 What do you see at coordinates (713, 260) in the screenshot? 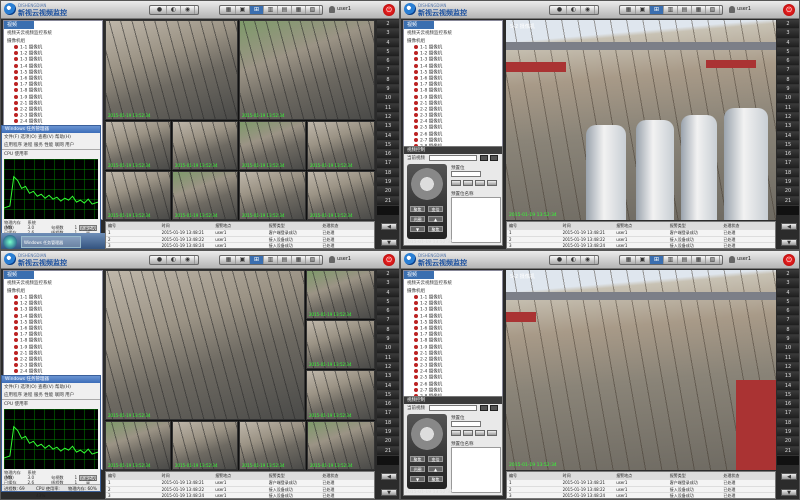
I see `layout-button-6: ▧` at bounding box center [713, 260].